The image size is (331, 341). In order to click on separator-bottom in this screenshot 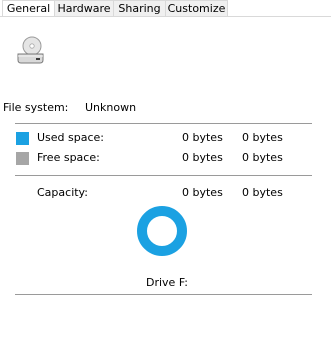, I will do `click(163, 294)`.